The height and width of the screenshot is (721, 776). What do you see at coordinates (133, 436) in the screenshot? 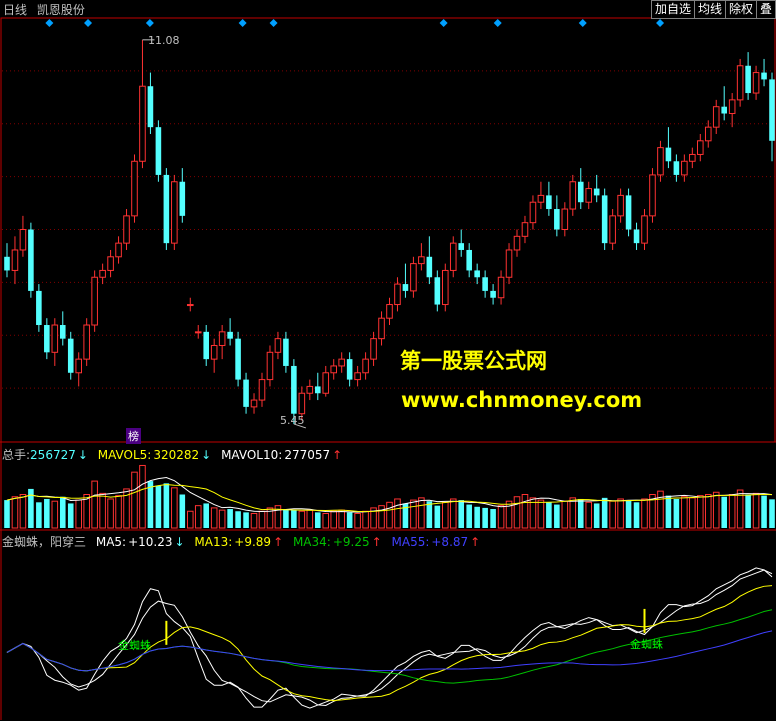
I see `rank-badge: 榜` at bounding box center [133, 436].